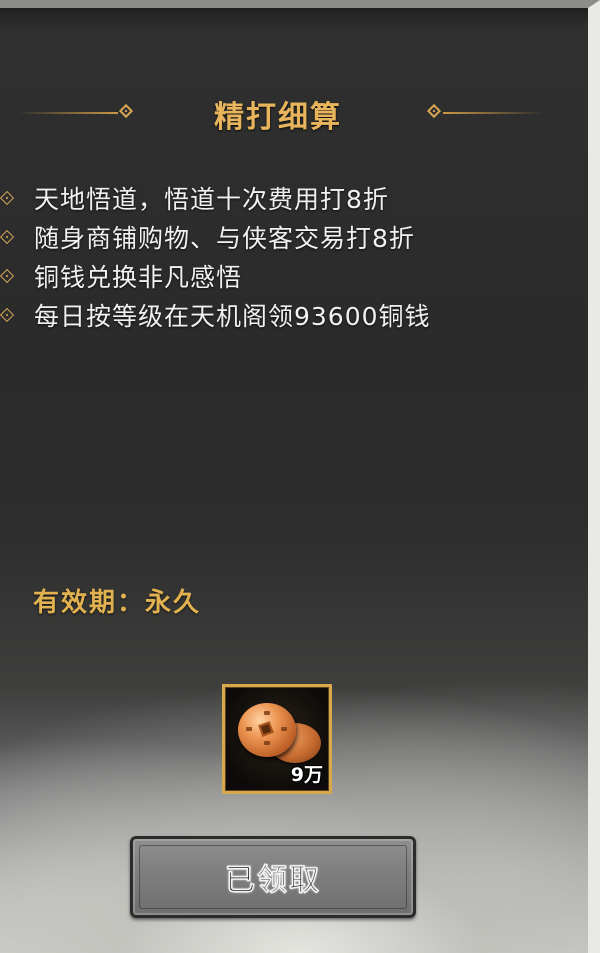 The image size is (600, 953). Describe the element at coordinates (211, 199) in the screenshot. I see `benefit-text: 天地悟道，悟道十次费用打8折` at that location.